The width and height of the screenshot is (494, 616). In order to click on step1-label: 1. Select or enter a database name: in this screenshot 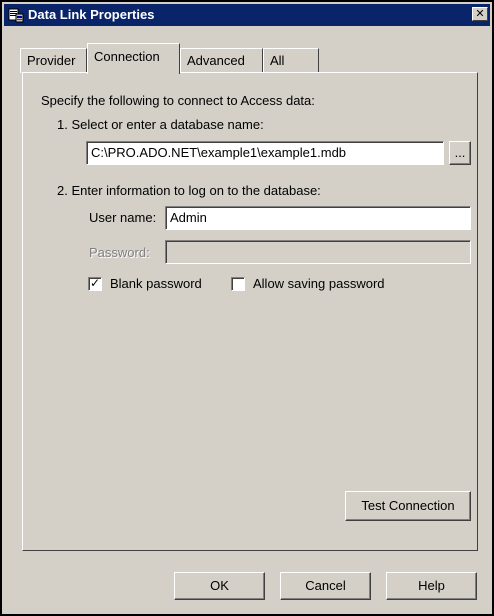, I will do `click(160, 124)`.